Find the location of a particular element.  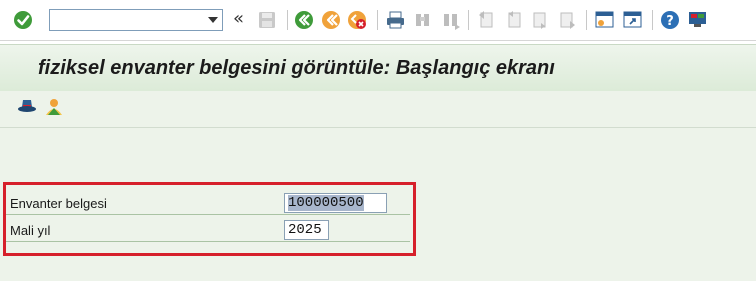

next-page-icon is located at coordinates (541, 20).